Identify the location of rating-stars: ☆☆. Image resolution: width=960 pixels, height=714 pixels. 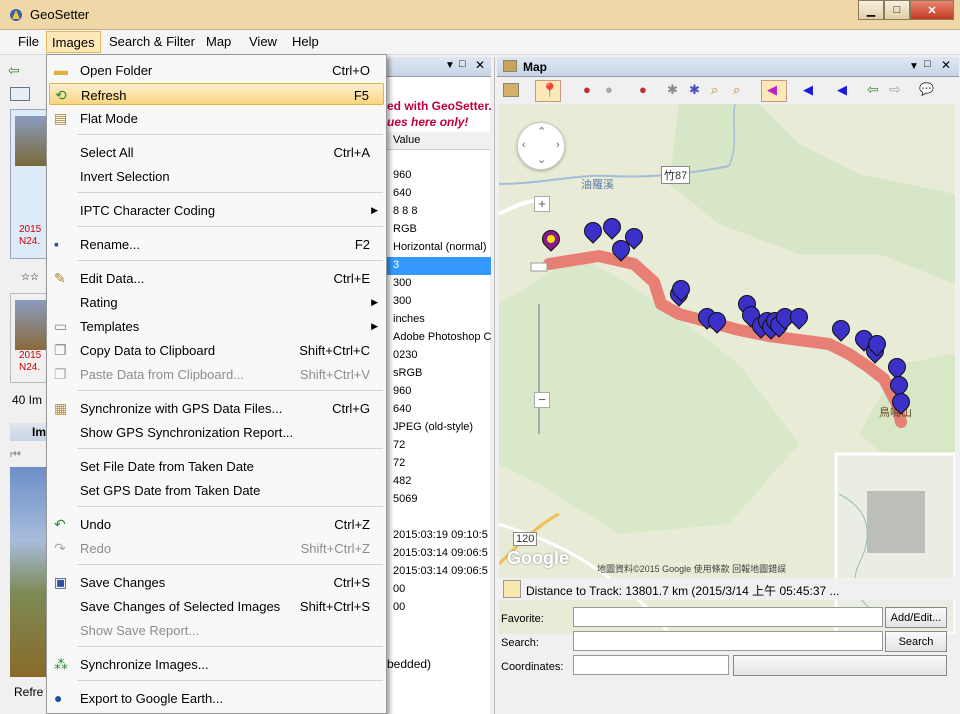
(30, 277).